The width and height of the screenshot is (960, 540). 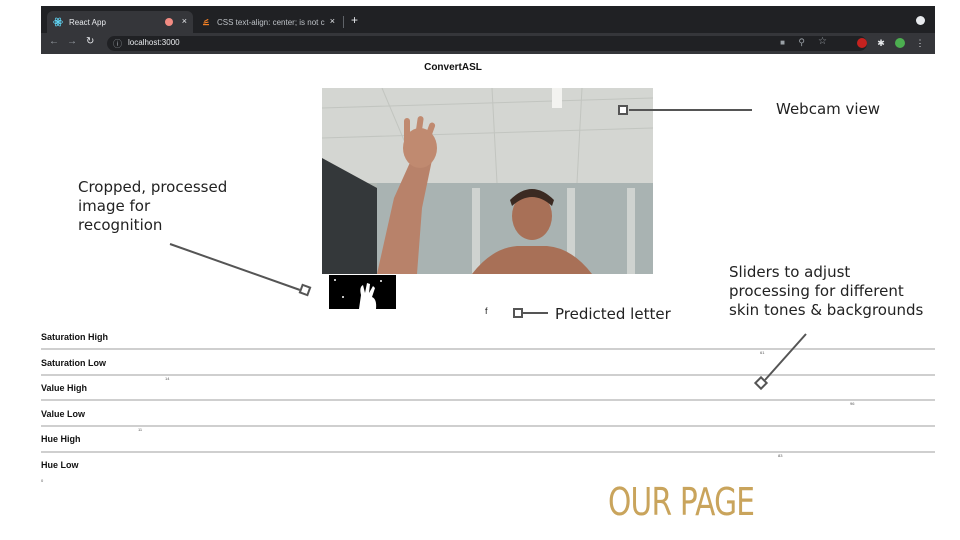 I want to click on annotation-sliders-line: processing for different, so click(x=816, y=291).